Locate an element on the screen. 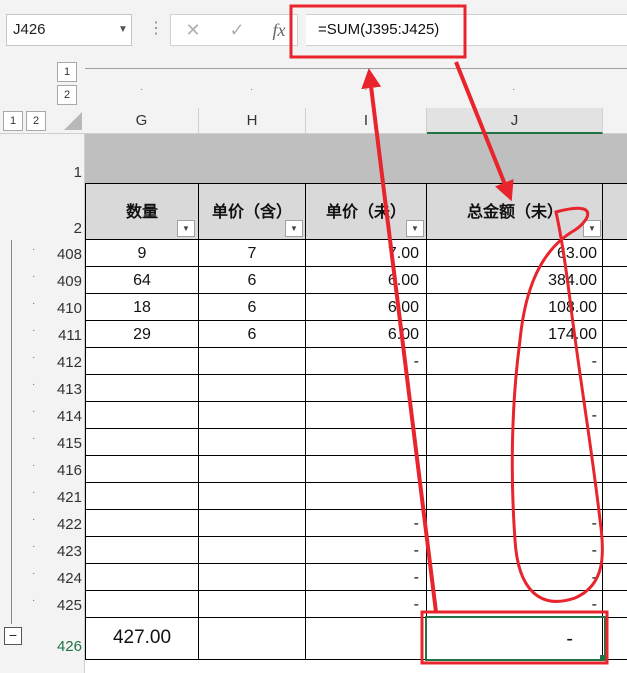 This screenshot has height=673, width=627. circle-around-column-j is located at coordinates (557, 404).